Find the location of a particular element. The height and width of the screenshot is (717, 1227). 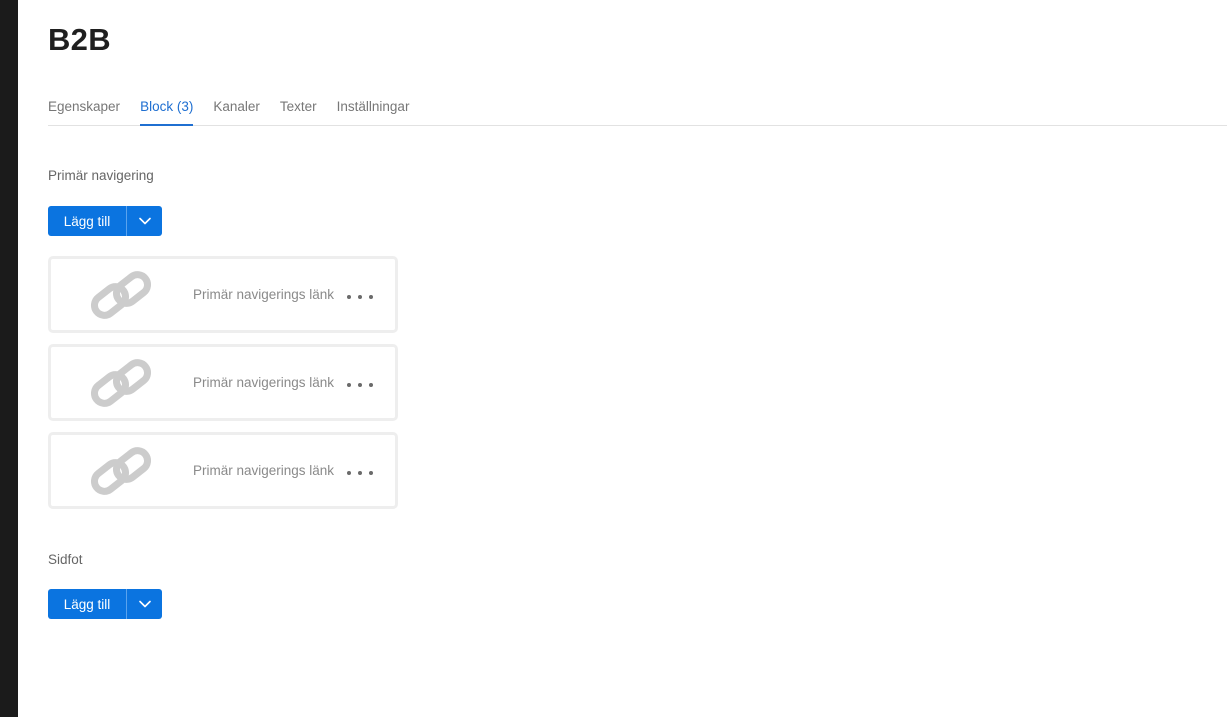

add-button-footer: Lägg till is located at coordinates (87, 604).